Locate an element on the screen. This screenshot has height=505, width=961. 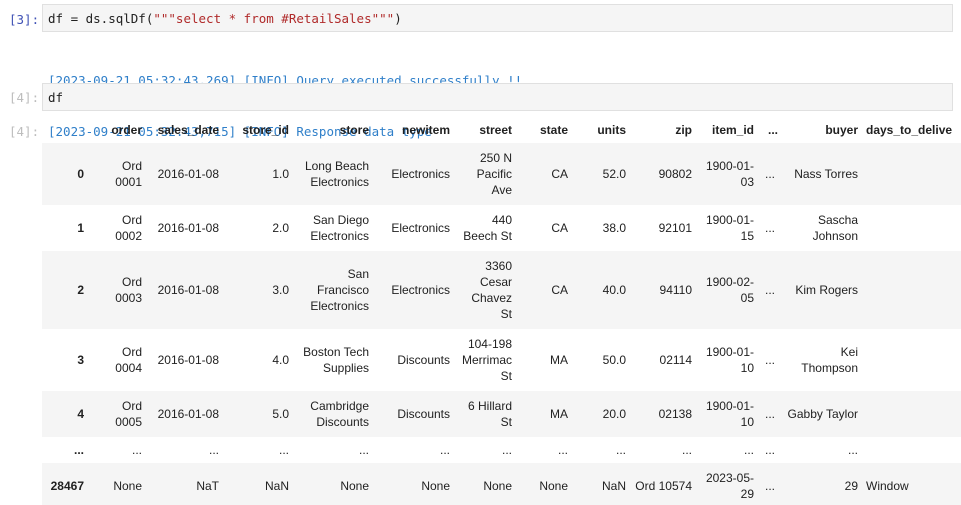
table-cell: San Francisco Electronics is located at coordinates (333, 290).